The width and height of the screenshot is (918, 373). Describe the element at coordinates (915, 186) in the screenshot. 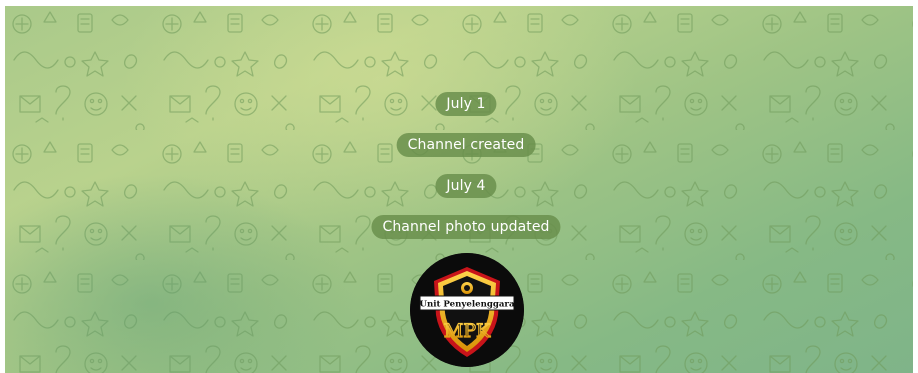

I see `right-edge` at that location.